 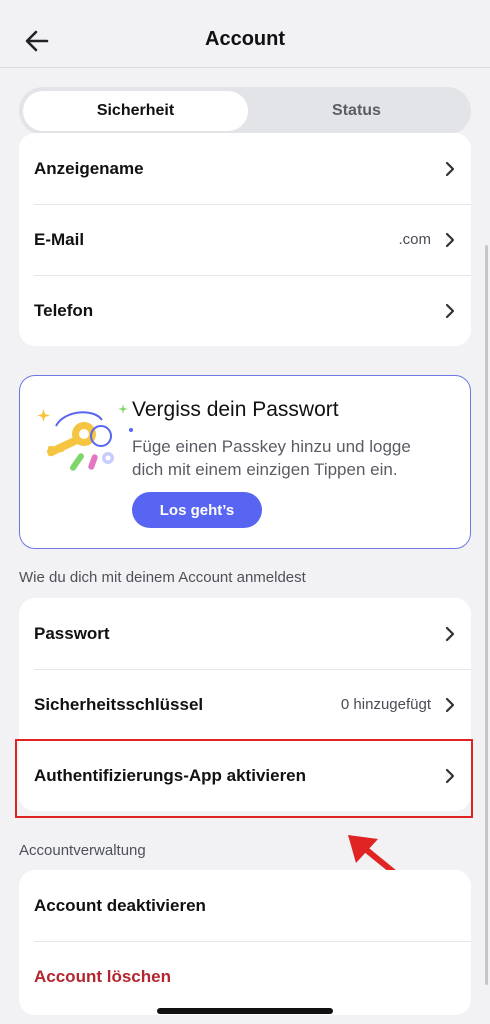 I want to click on login-section-heading: Wie du dich mit deinem Account anmeldest, so click(x=162, y=577).